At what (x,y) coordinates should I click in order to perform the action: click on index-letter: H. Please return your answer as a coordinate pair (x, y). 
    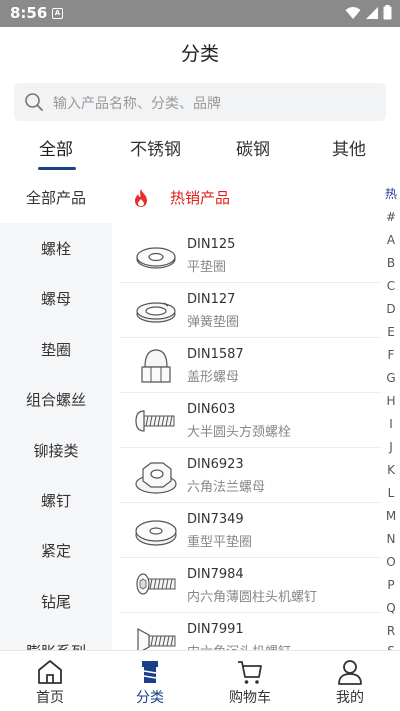
    Looking at the image, I should click on (391, 401).